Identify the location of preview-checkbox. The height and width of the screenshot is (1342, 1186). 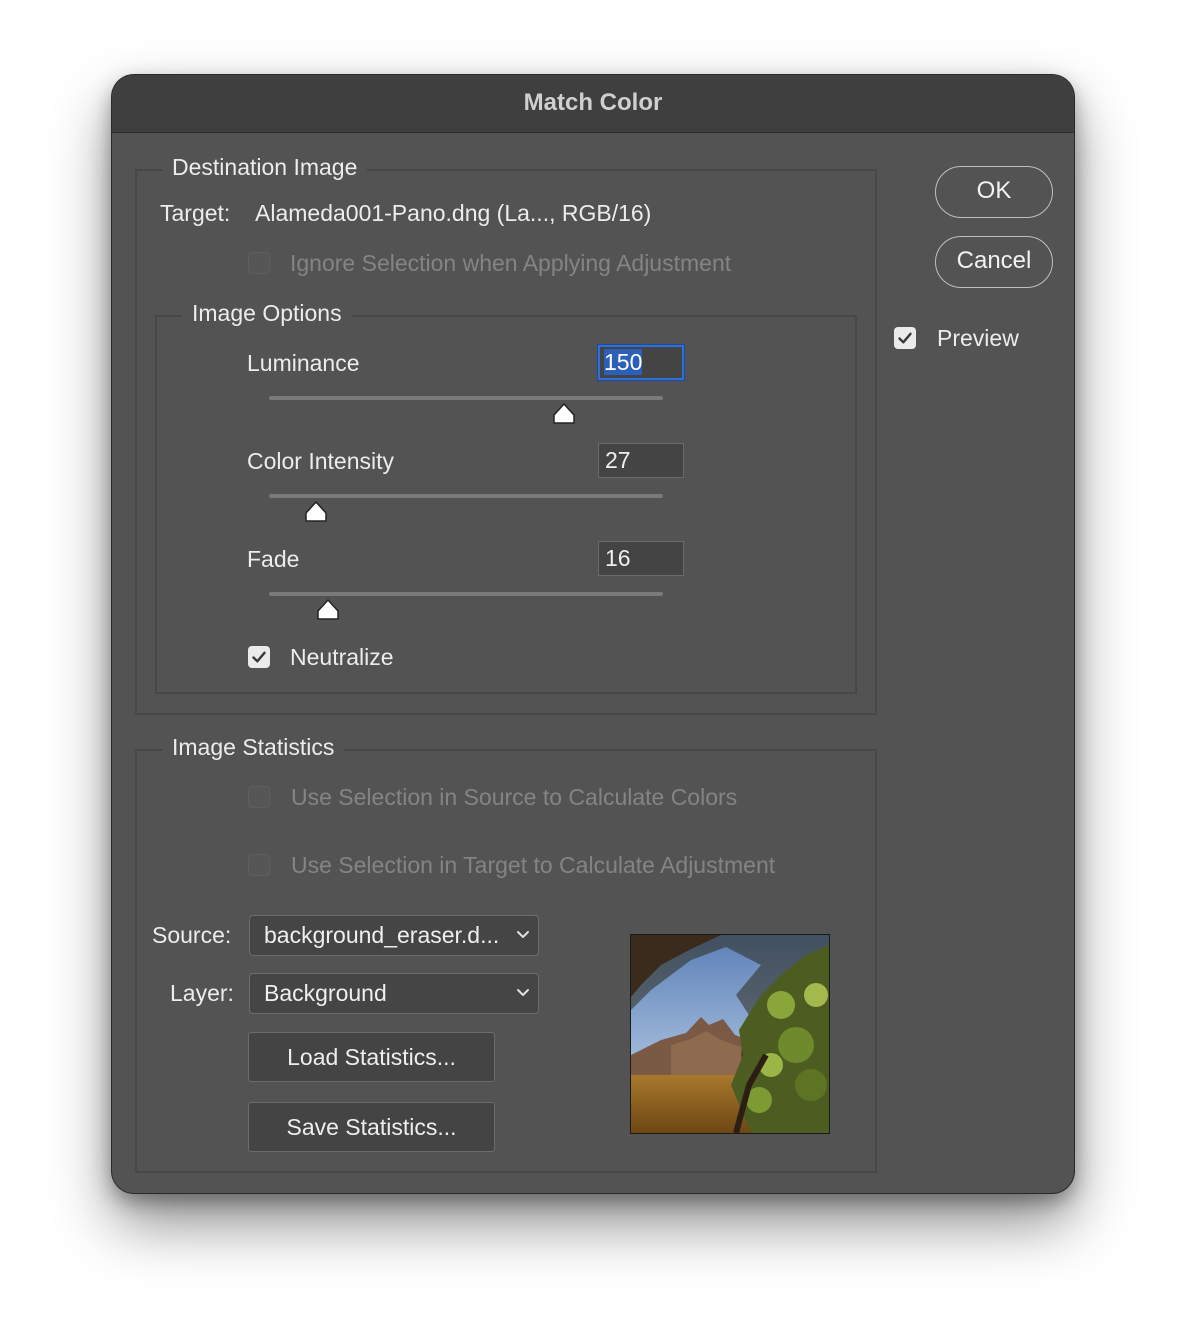
(905, 338).